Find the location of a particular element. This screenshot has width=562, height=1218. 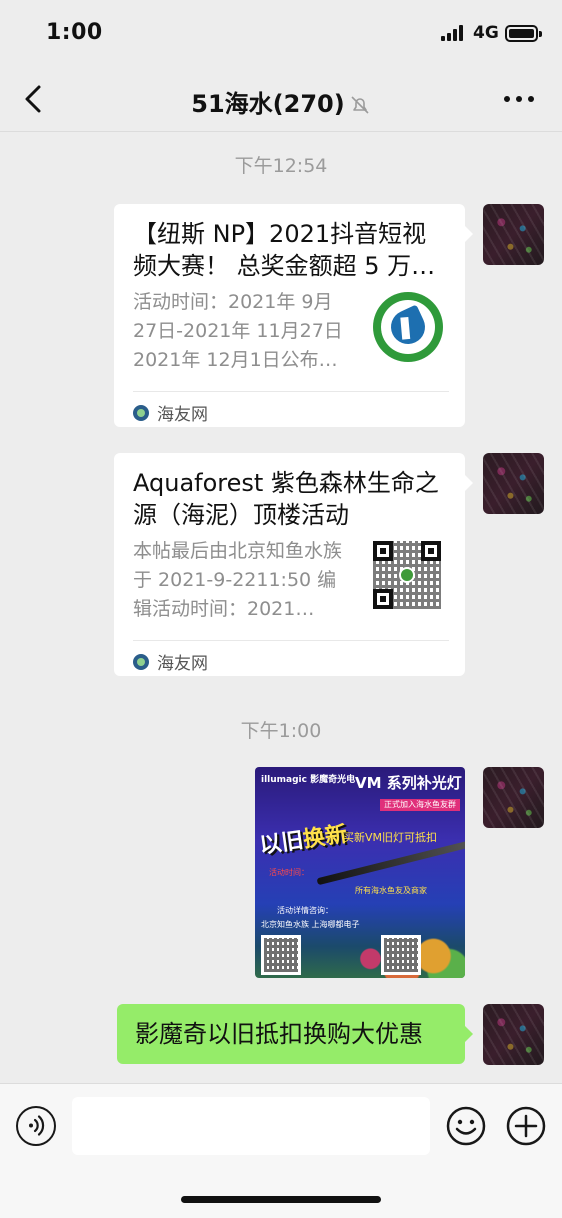

more-button is located at coordinates (519, 100).